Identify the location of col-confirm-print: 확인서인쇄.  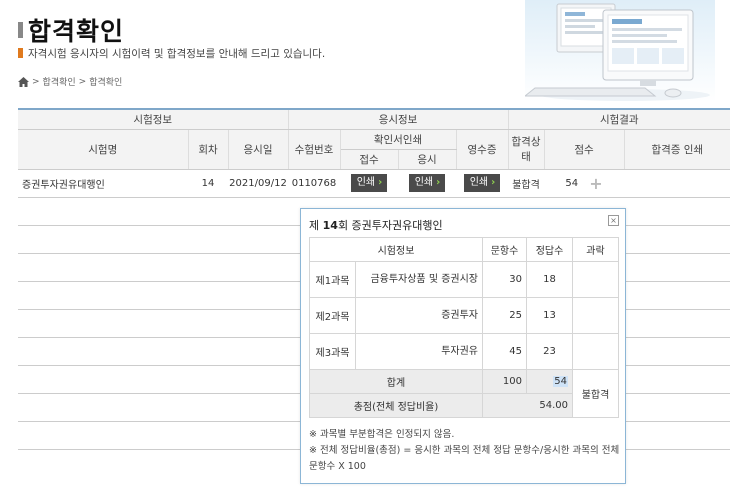
(398, 139).